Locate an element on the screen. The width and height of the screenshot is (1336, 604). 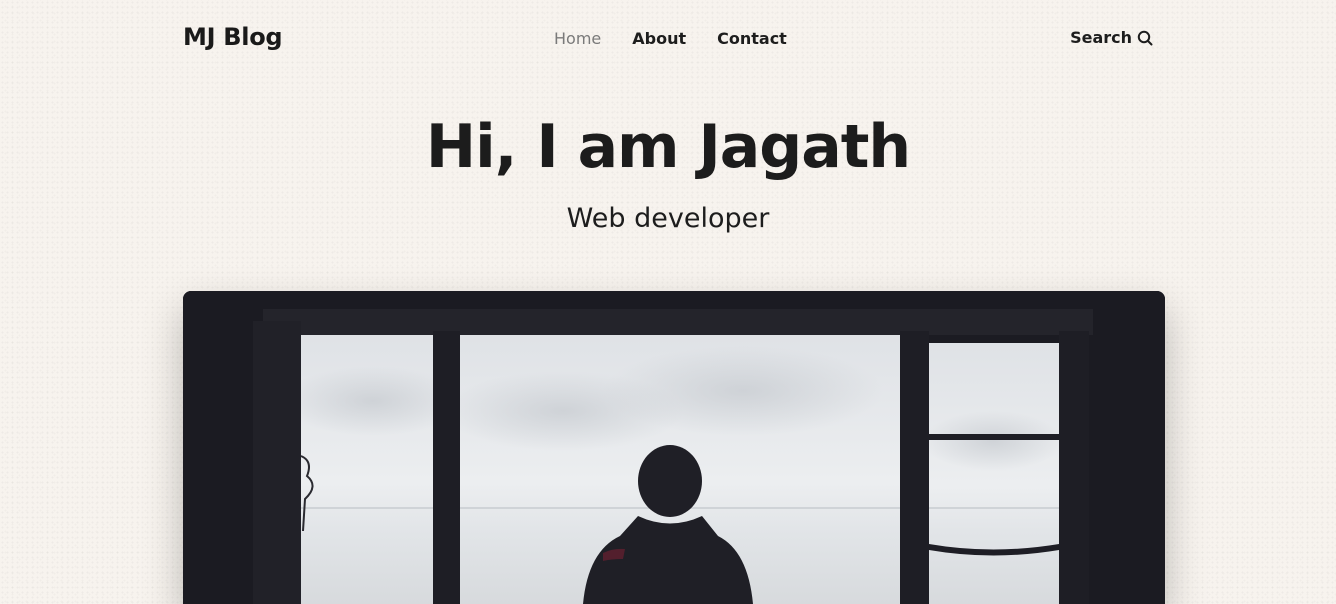
nav-home-link: Home is located at coordinates (577, 38).